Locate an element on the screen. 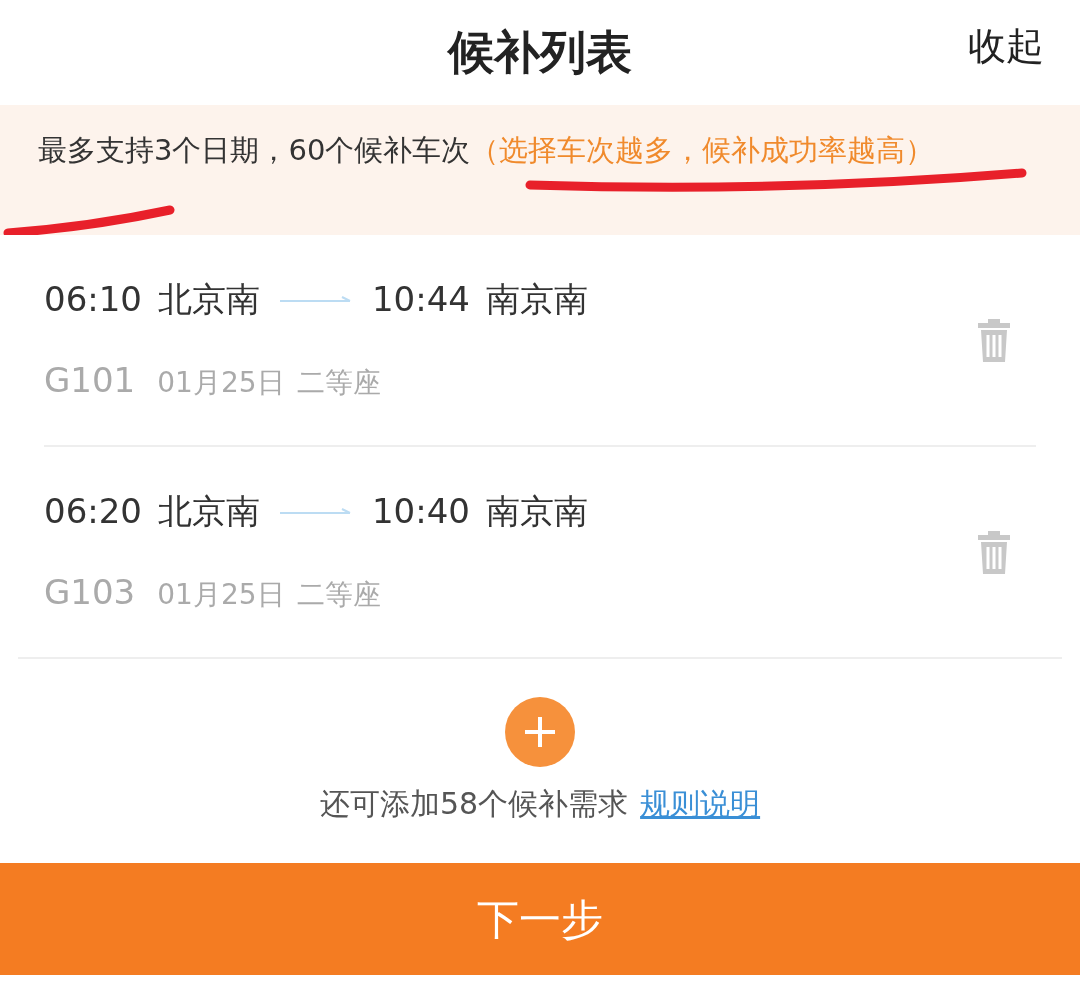 This screenshot has height=987, width=1080. departure-time: 06:10 is located at coordinates (93, 299).